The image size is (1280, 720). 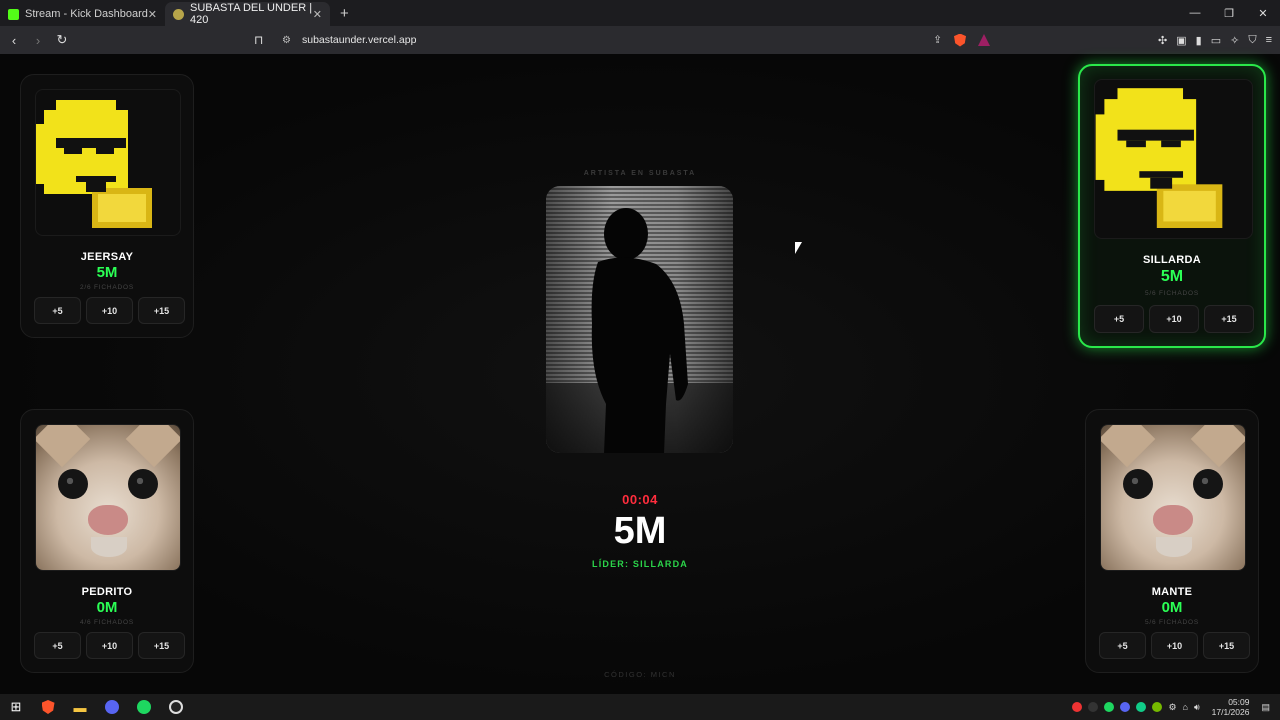 I want to click on clock-date: 17/1/2026, so click(x=1230, y=712).